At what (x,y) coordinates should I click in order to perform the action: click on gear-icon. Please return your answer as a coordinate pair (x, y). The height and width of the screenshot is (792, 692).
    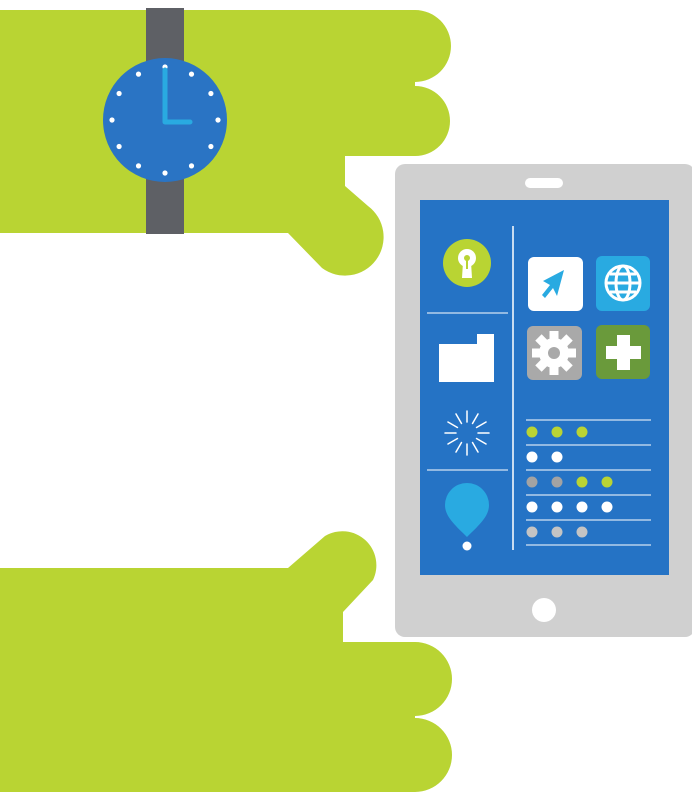
    Looking at the image, I should click on (554, 353).